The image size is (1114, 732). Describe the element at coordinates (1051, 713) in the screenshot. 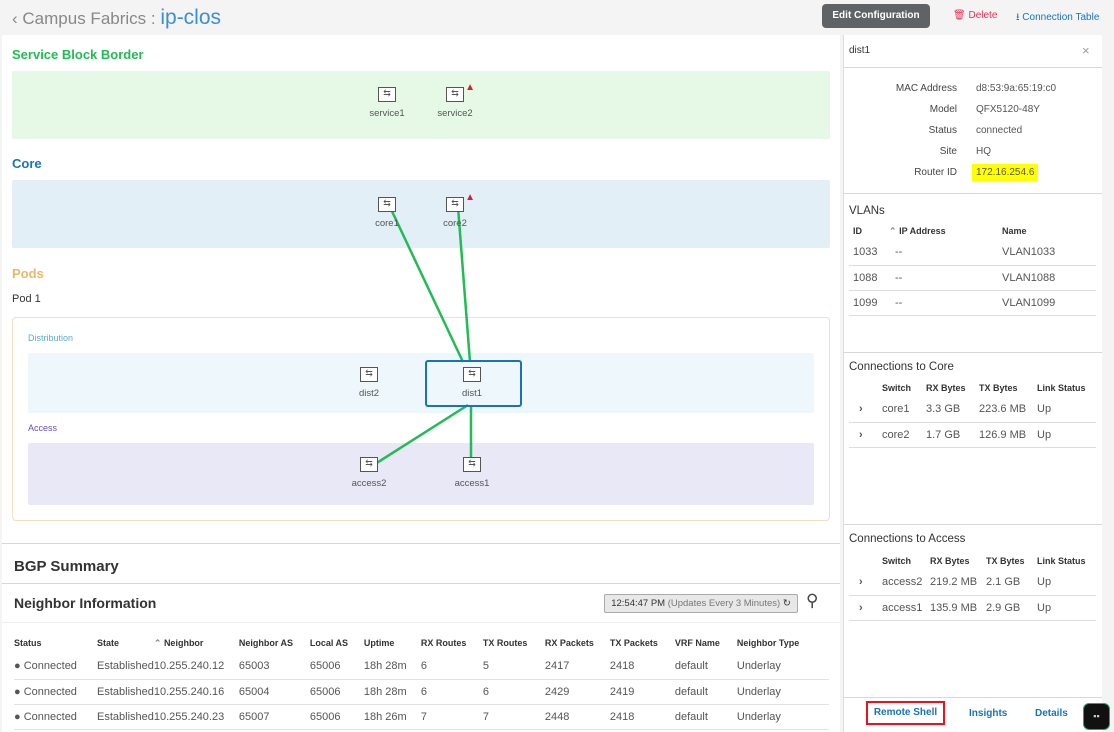

I see `tab-details: Details` at that location.